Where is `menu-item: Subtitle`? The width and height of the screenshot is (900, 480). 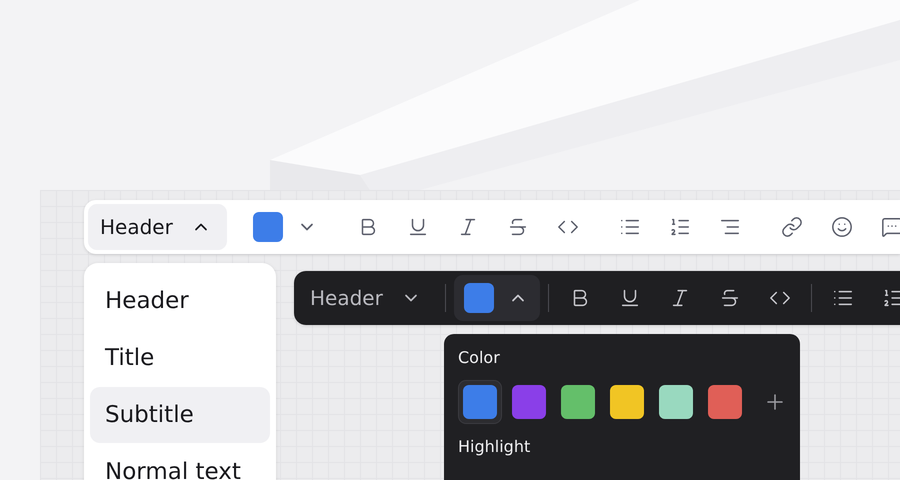
menu-item: Subtitle is located at coordinates (180, 415).